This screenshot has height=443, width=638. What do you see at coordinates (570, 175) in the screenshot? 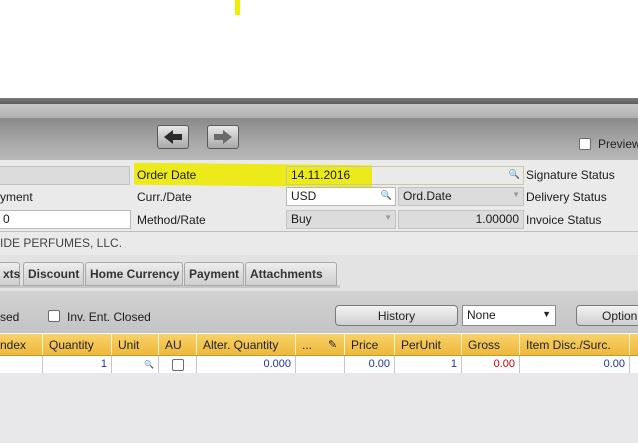
I see `signature-status-label: Signature Status` at bounding box center [570, 175].